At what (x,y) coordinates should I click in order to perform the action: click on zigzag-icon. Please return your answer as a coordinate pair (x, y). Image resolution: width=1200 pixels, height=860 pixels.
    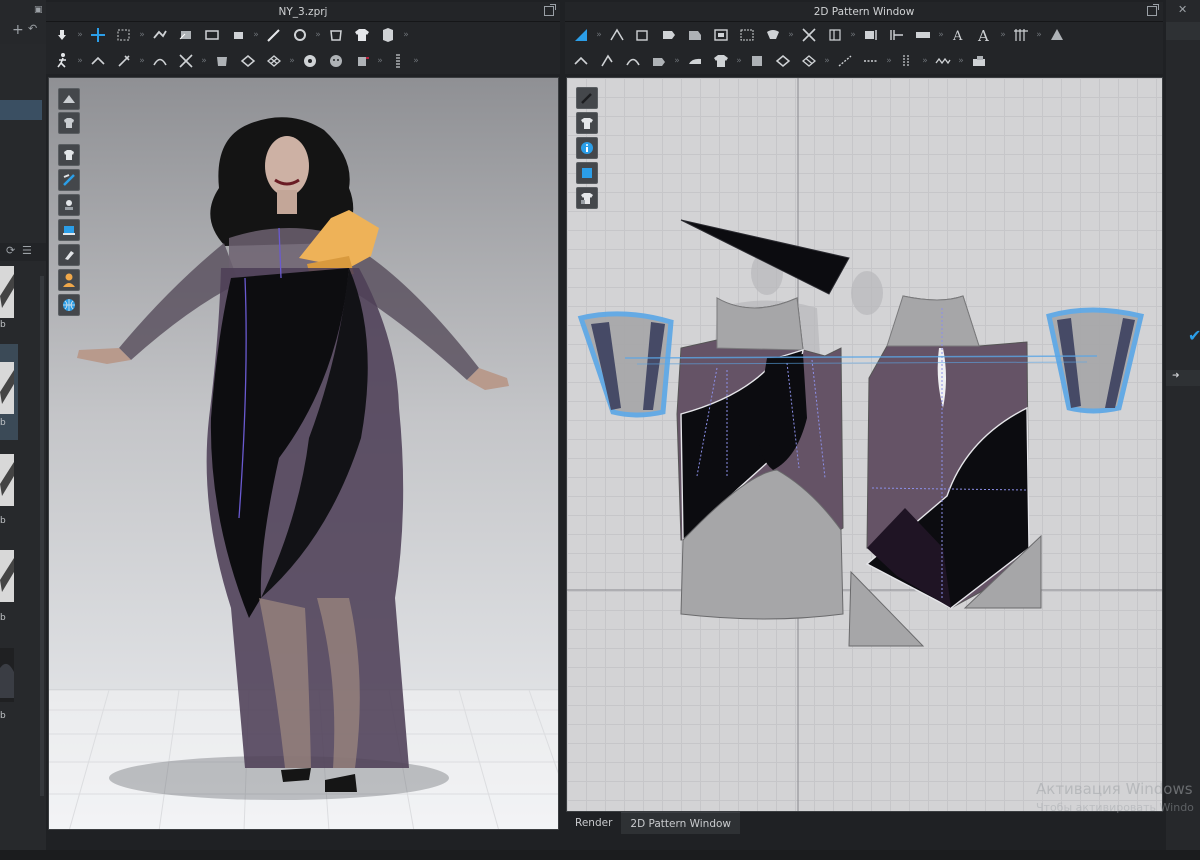
    Looking at the image, I should click on (943, 61).